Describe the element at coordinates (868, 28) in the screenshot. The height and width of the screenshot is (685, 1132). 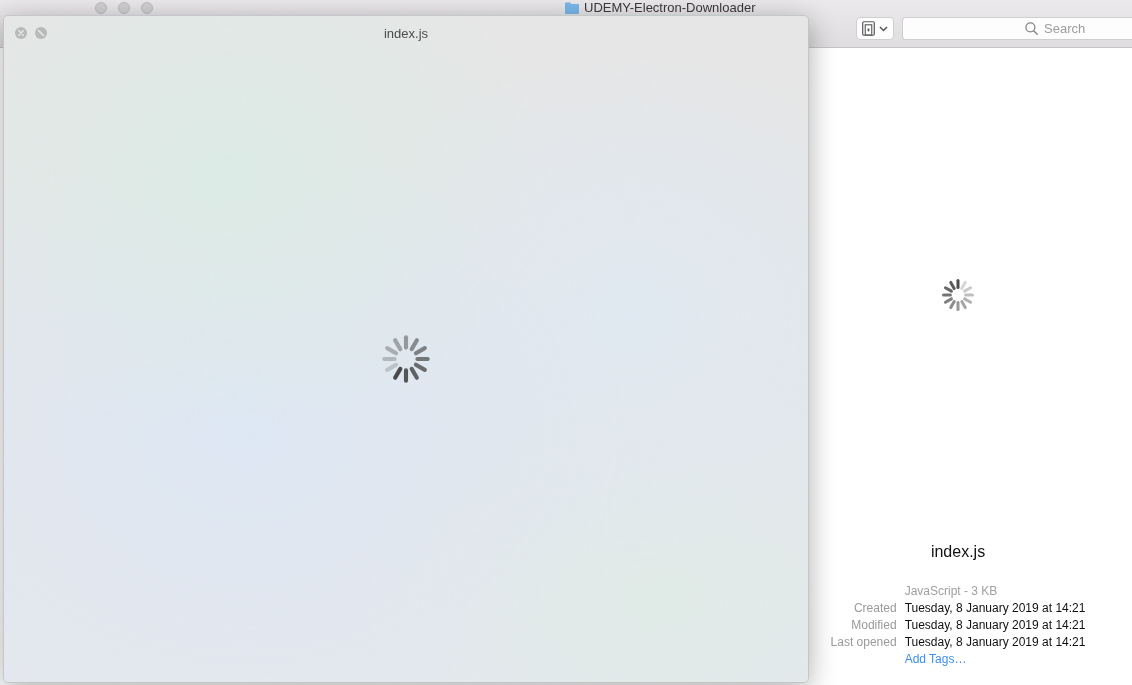
I see `box-icon` at that location.